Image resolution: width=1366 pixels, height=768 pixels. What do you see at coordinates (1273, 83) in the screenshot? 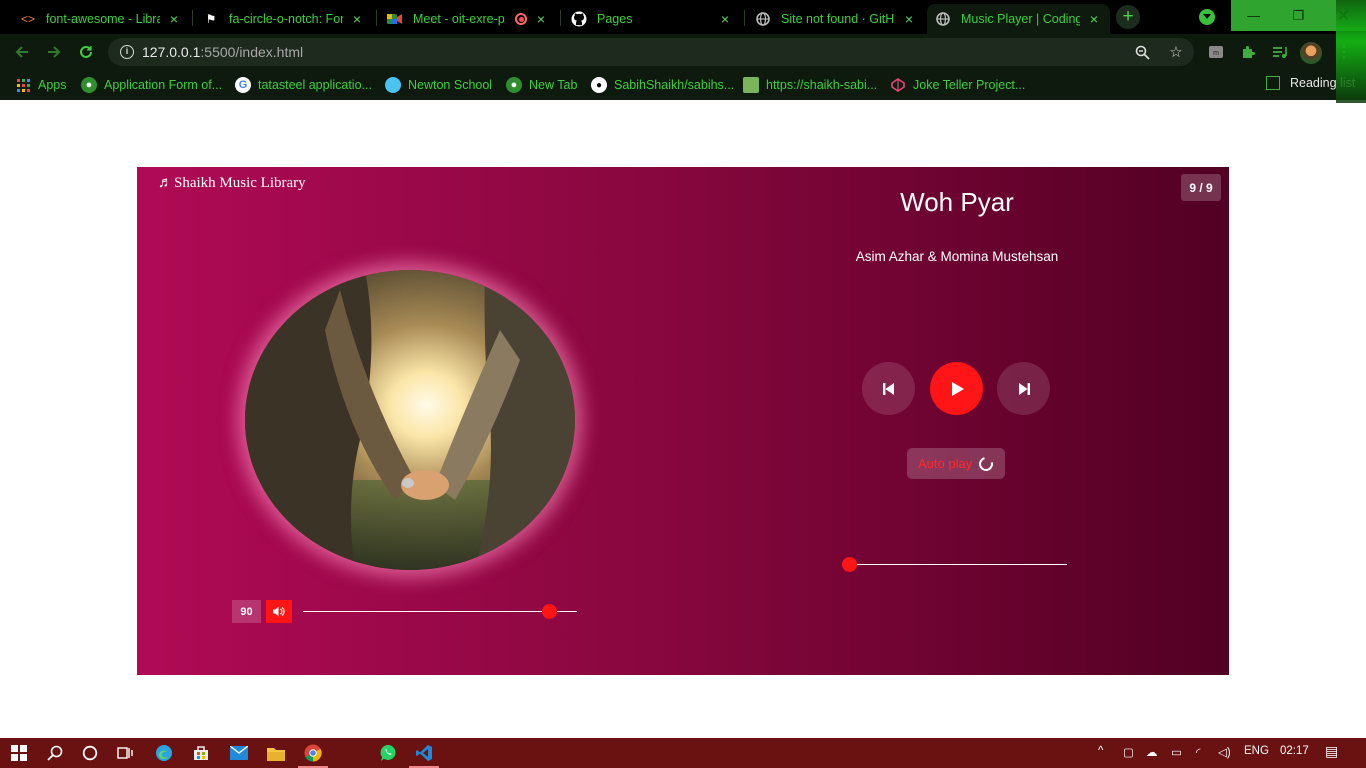
I see `reading-list-icon` at bounding box center [1273, 83].